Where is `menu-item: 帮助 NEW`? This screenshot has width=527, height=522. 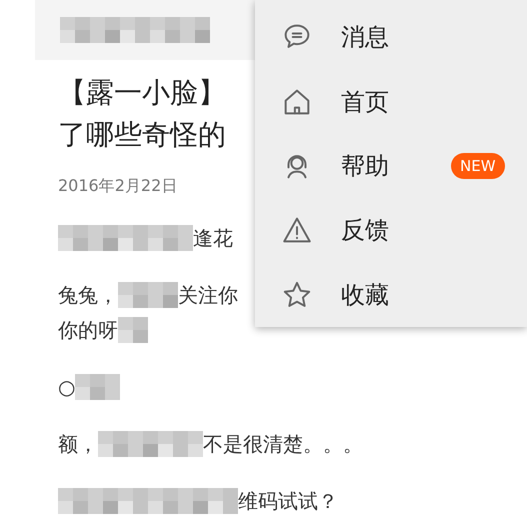
menu-item: 帮助 NEW is located at coordinates (391, 166).